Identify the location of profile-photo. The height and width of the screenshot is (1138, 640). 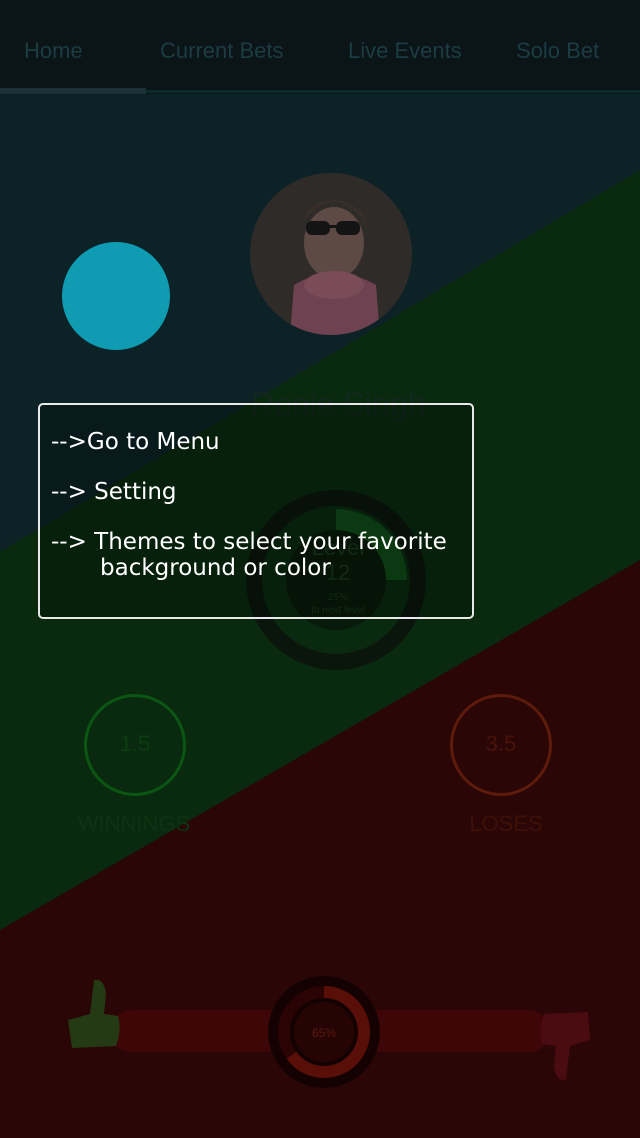
(331, 254).